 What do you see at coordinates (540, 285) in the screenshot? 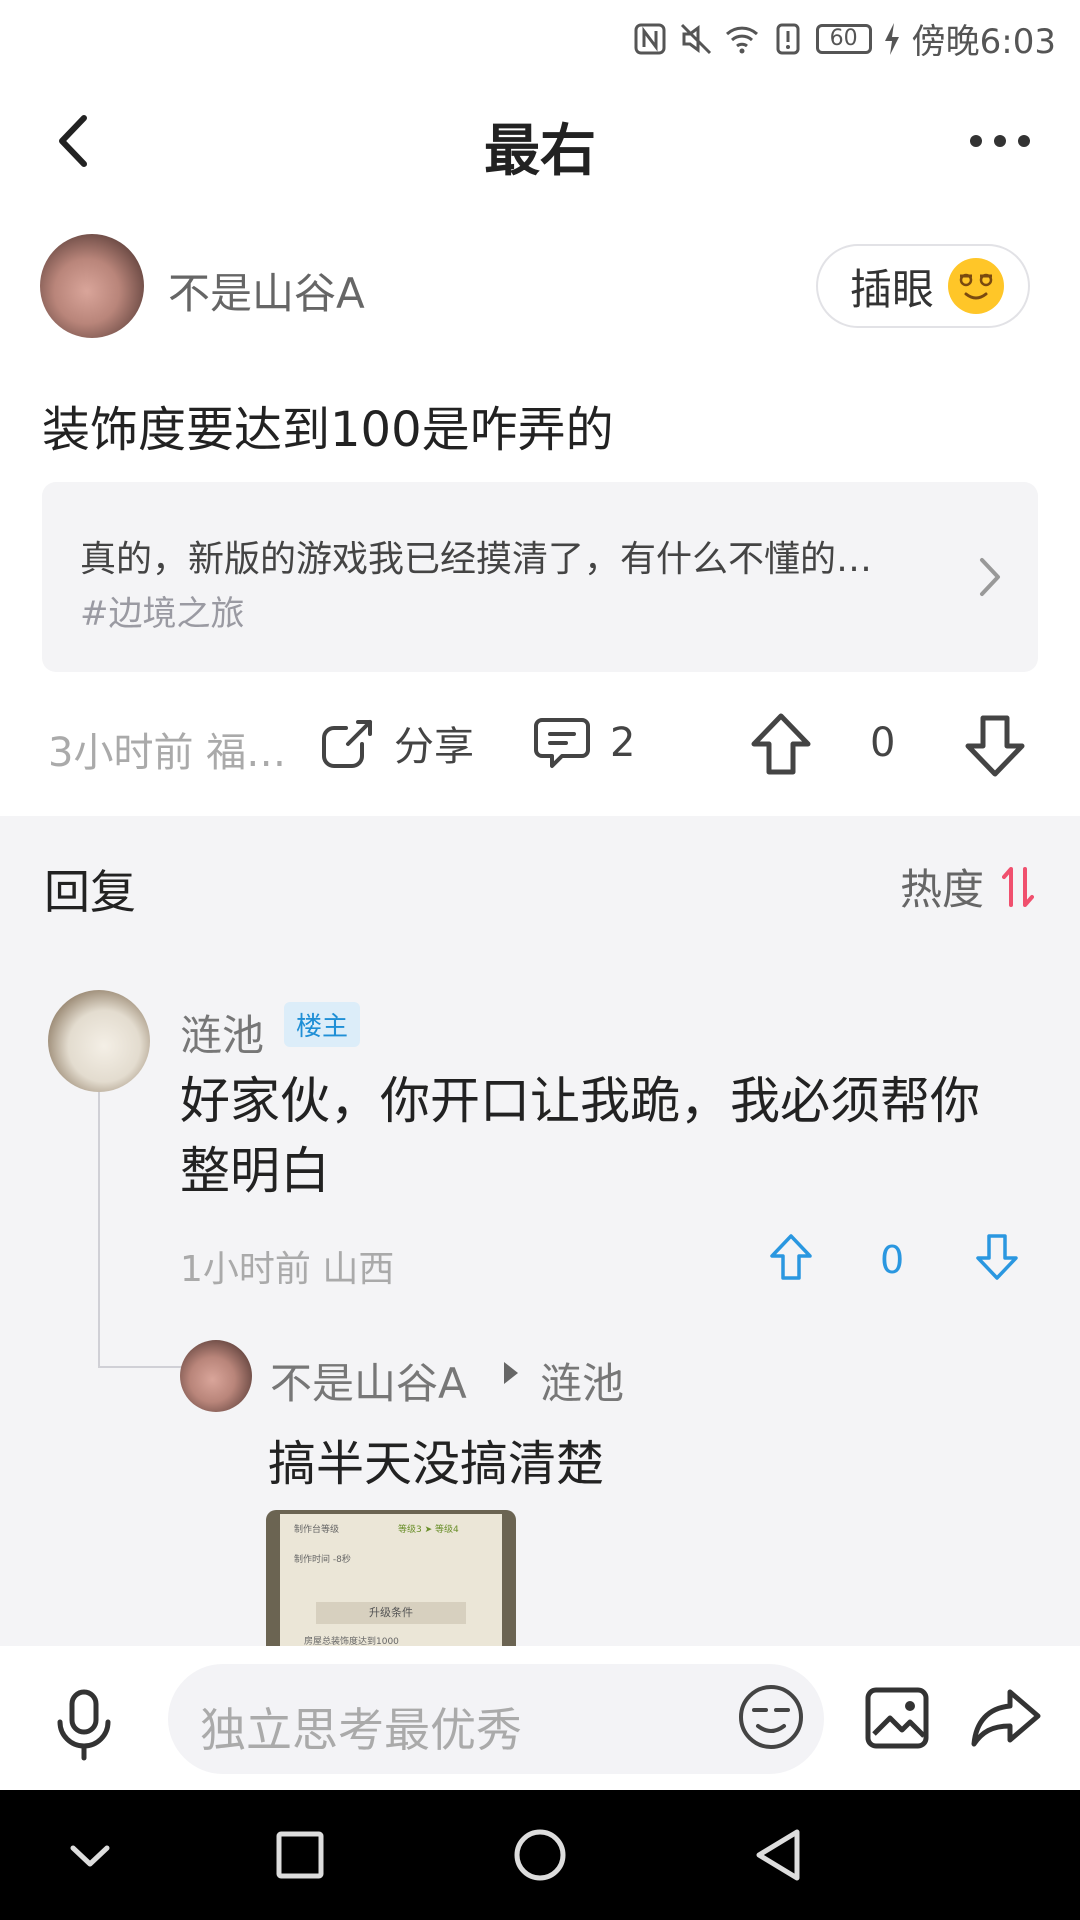
I see `author-row: 不是山谷A 插眼` at bounding box center [540, 285].